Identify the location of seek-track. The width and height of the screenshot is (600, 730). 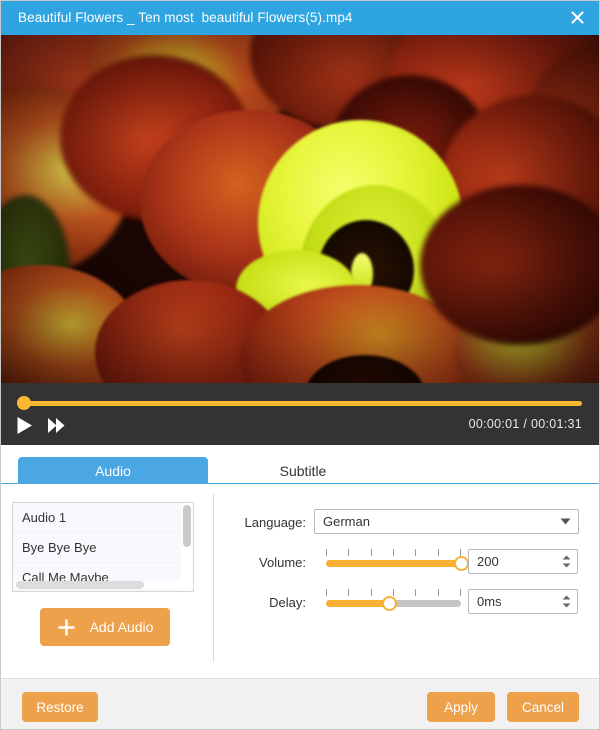
(300, 403).